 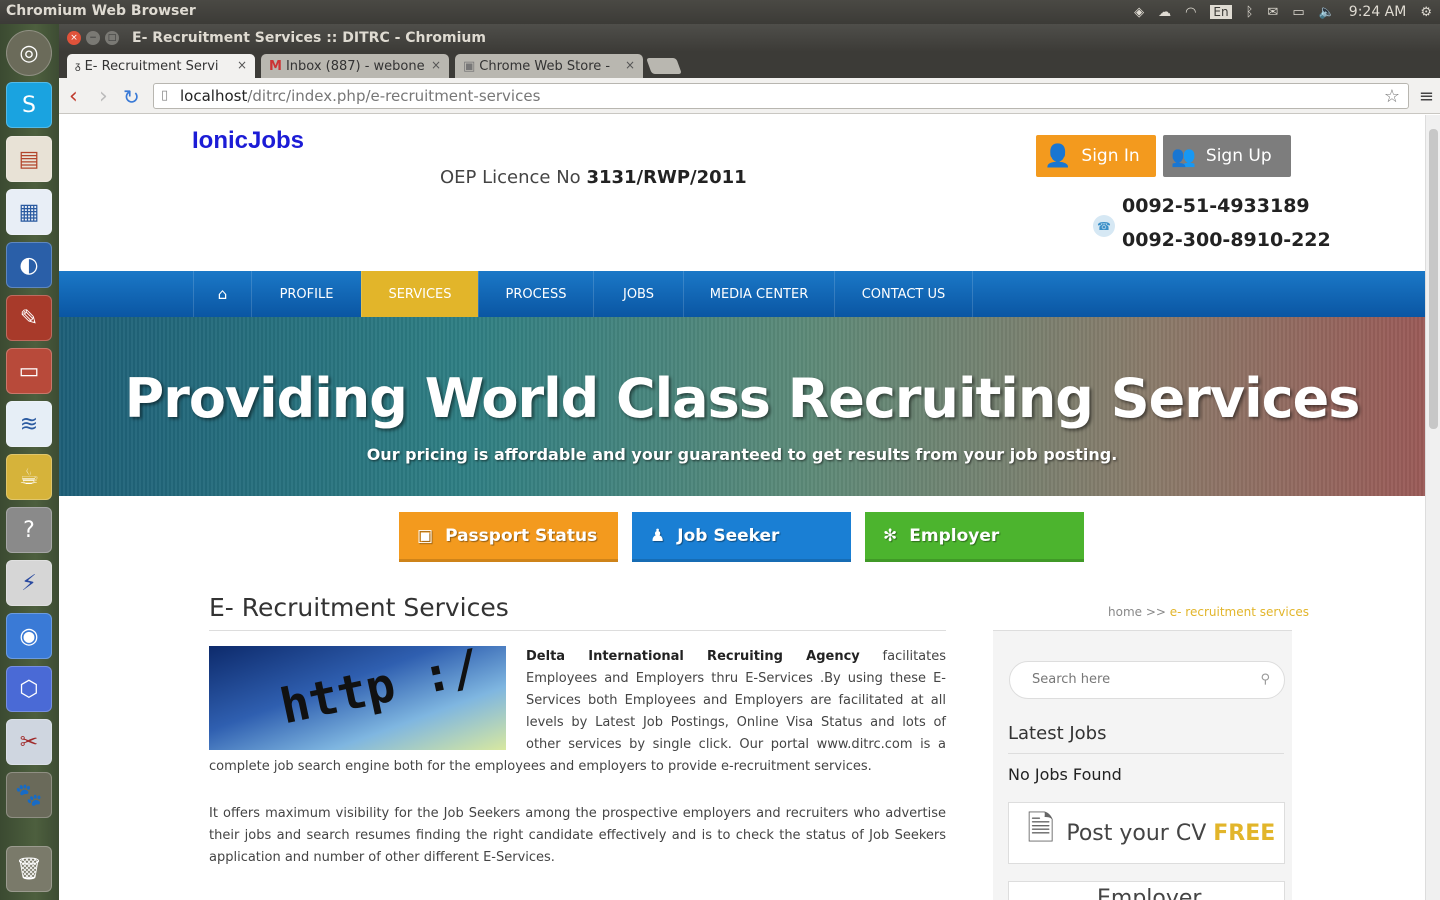 I want to click on impress-icon: ▤, so click(x=29, y=159).